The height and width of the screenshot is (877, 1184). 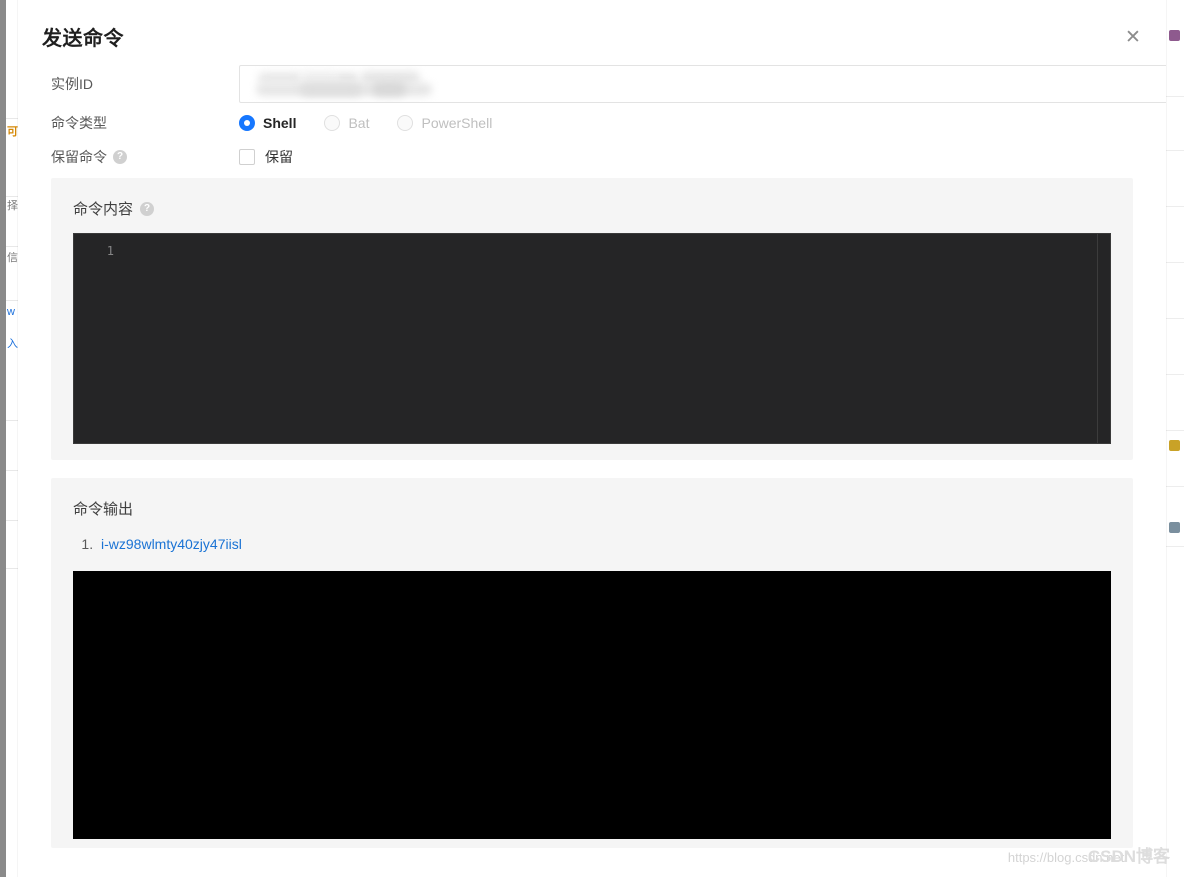 I want to click on command-type-label: 命令类型, so click(x=79, y=123).